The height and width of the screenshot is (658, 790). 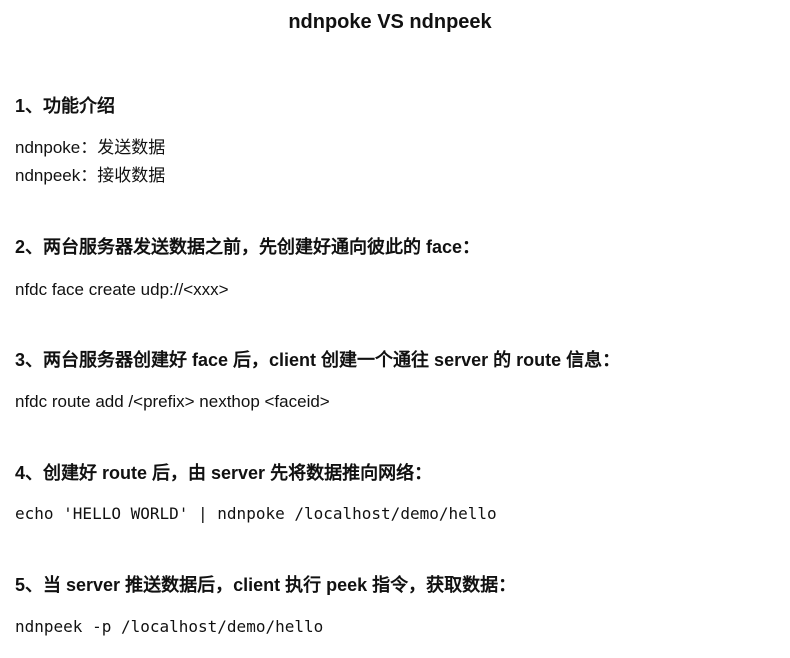 What do you see at coordinates (224, 473) in the screenshot?
I see `section-heading-push-data: 4、创建好 route 后，由 server 先将数据推向网络：` at bounding box center [224, 473].